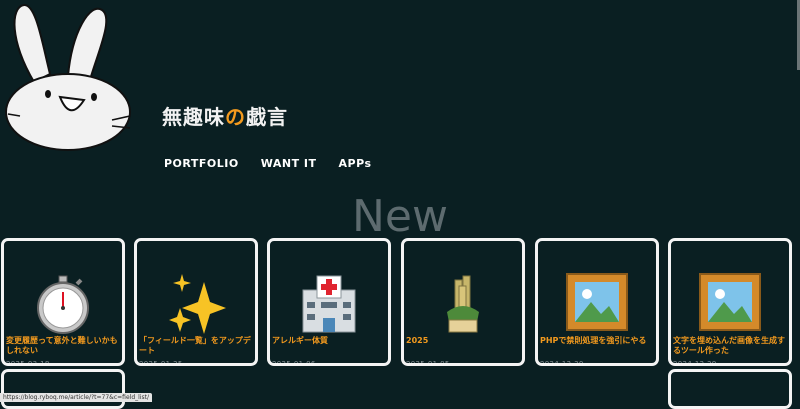 The width and height of the screenshot is (800, 409). What do you see at coordinates (417, 340) in the screenshot?
I see `post-title: 2025` at bounding box center [417, 340].